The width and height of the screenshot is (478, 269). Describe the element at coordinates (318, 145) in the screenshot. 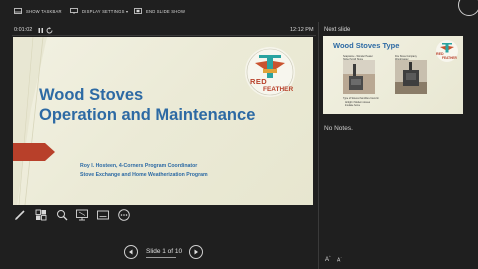

I see `pane-divider` at that location.